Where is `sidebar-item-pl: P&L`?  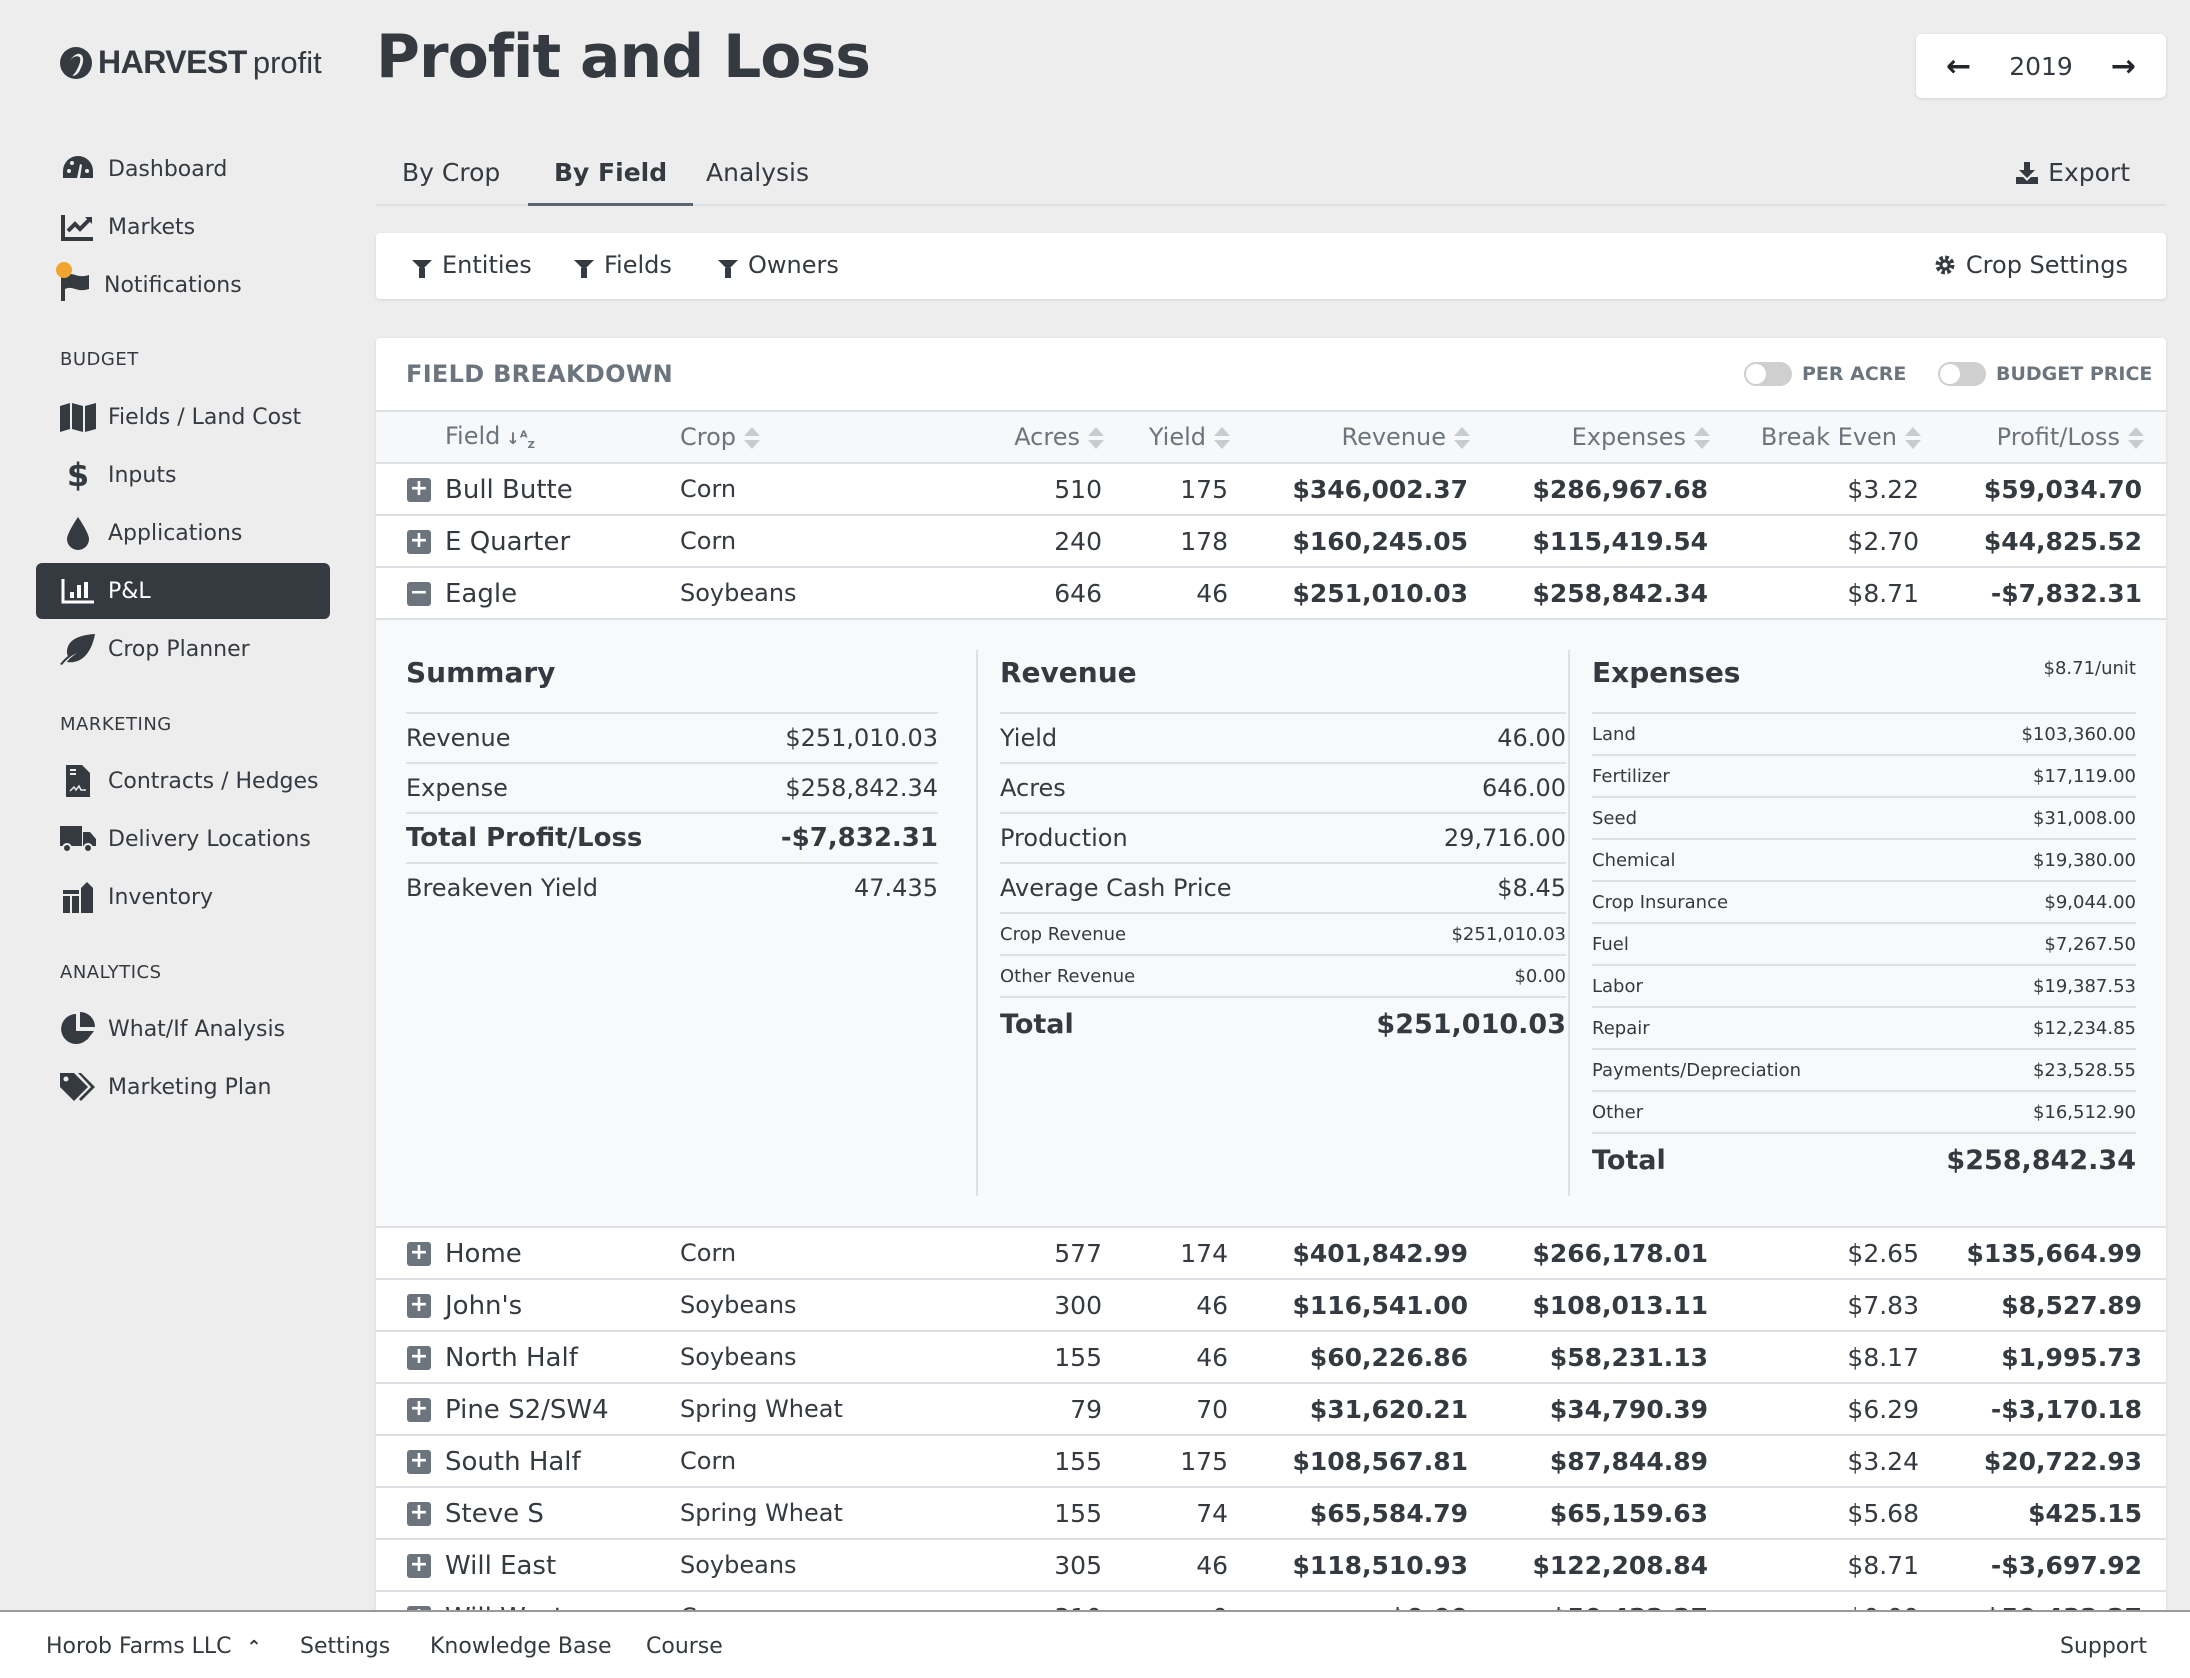
sidebar-item-pl: P&L is located at coordinates (183, 591).